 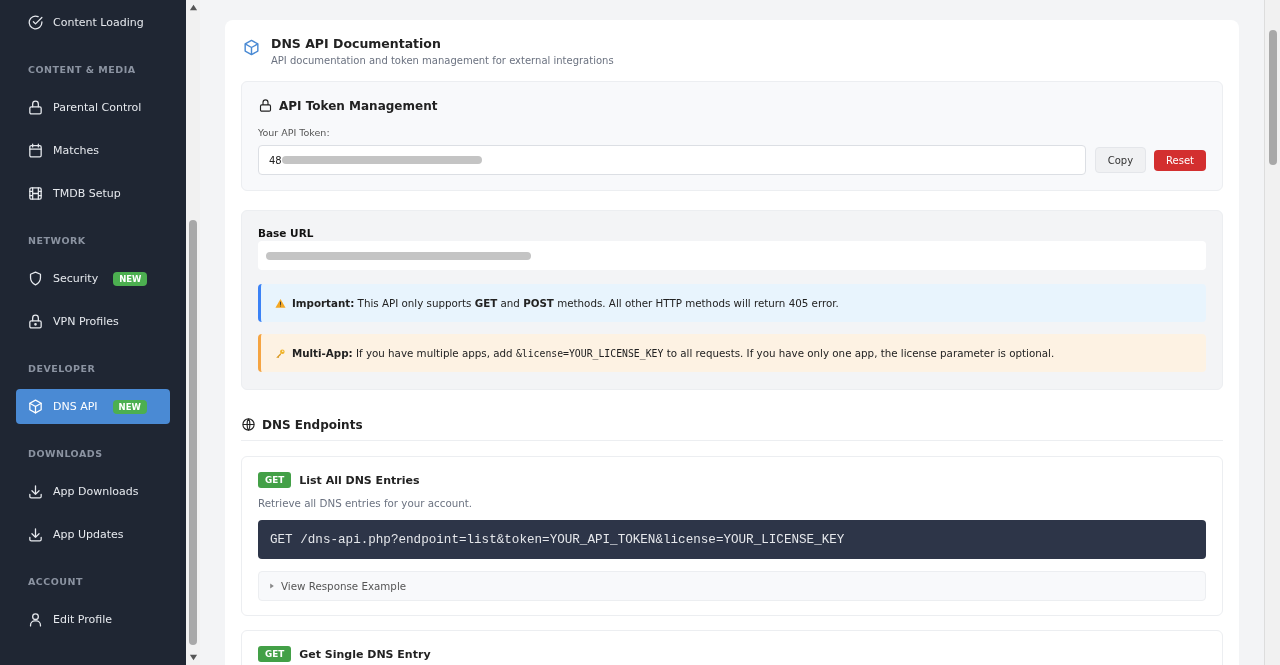 What do you see at coordinates (56, 582) in the screenshot?
I see `section-heading: ACCOUNT` at bounding box center [56, 582].